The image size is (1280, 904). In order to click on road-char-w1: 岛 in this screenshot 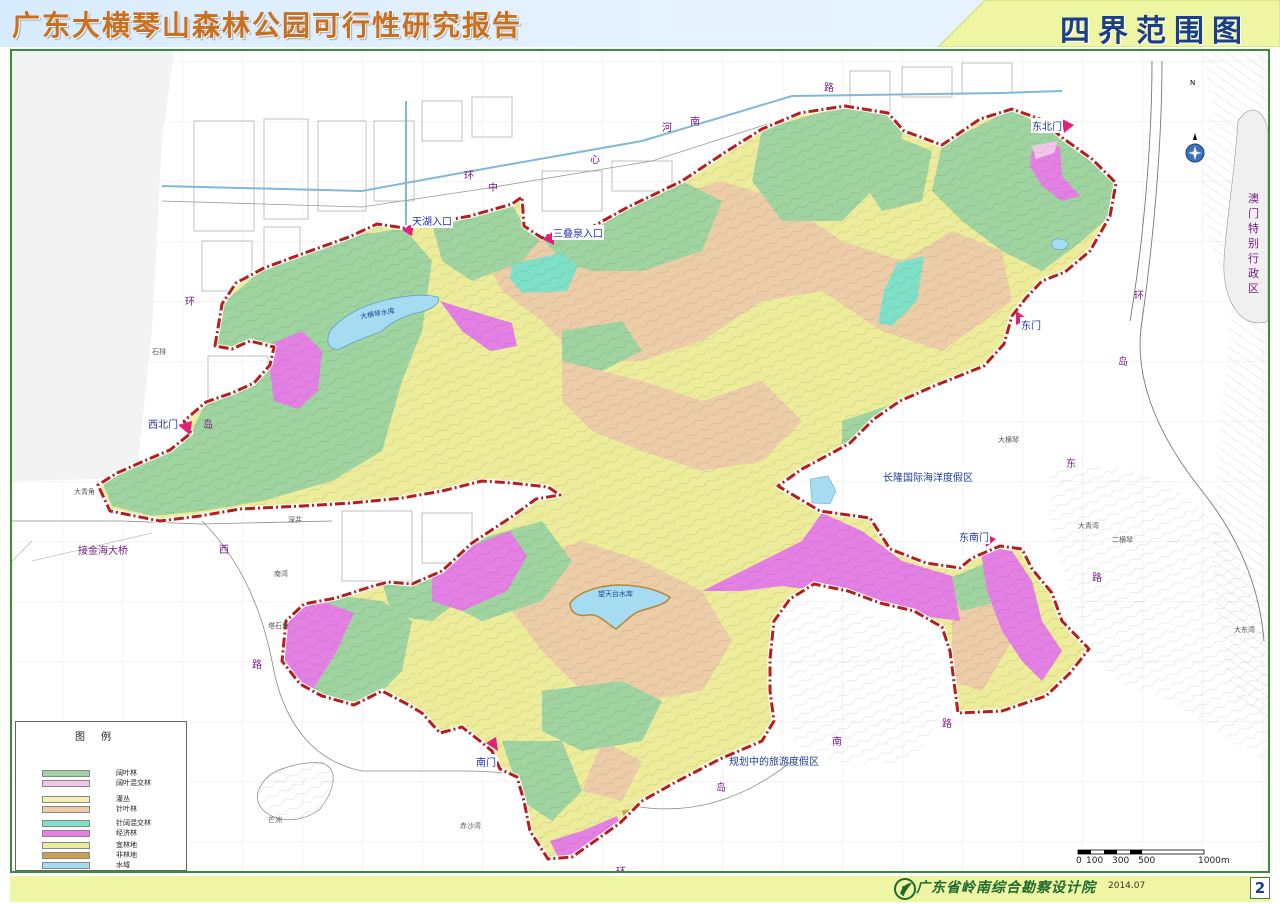, I will do `click(208, 425)`.